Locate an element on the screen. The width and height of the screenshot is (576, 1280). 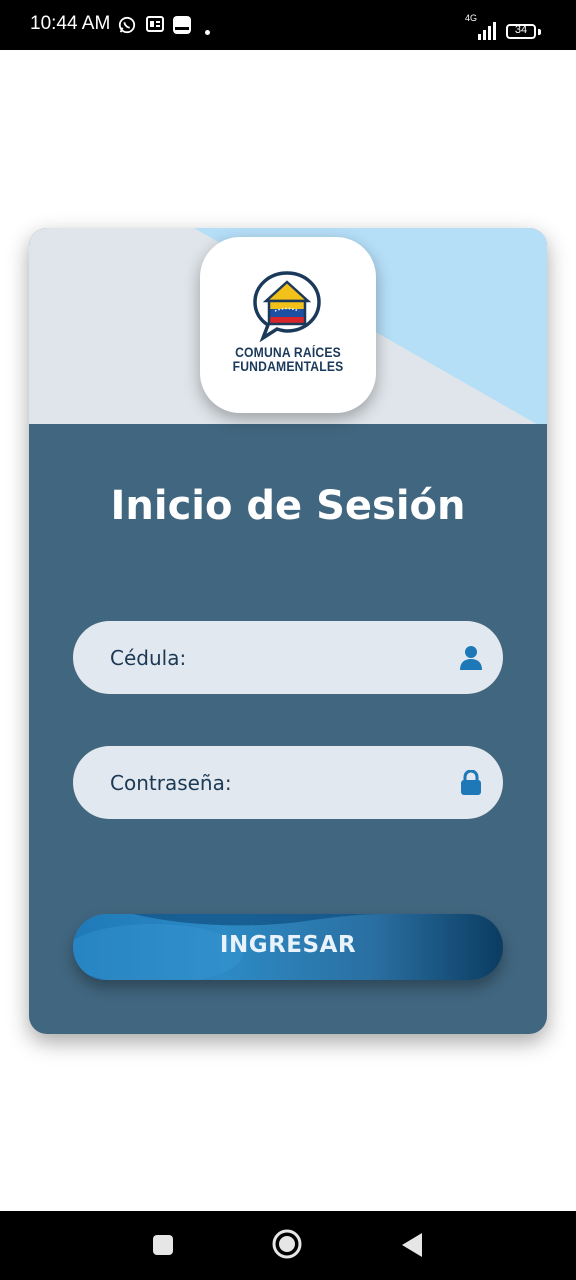
logo-text-line2: FUNDAMENTALES is located at coordinates (288, 366).